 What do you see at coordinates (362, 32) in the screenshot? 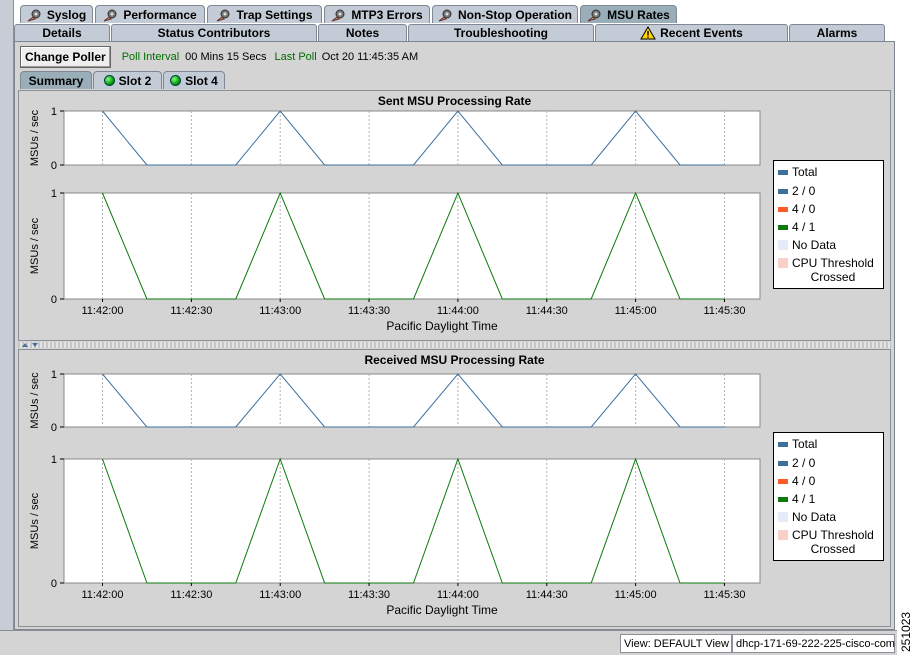
I see `tab-notes: Notes` at bounding box center [362, 32].